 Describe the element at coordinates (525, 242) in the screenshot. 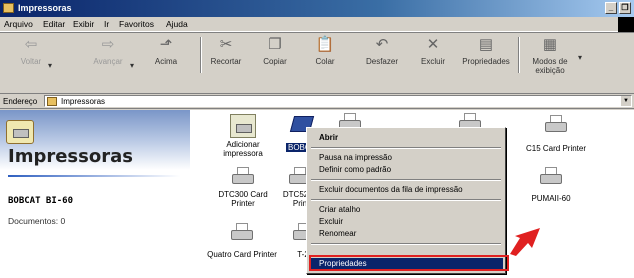

I see `annotation-arrow-icon` at that location.